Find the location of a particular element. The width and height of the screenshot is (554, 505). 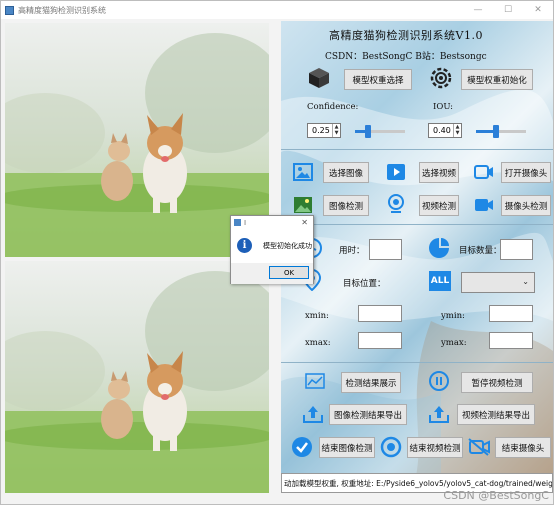

close-icon: ✕ is located at coordinates (538, 10).